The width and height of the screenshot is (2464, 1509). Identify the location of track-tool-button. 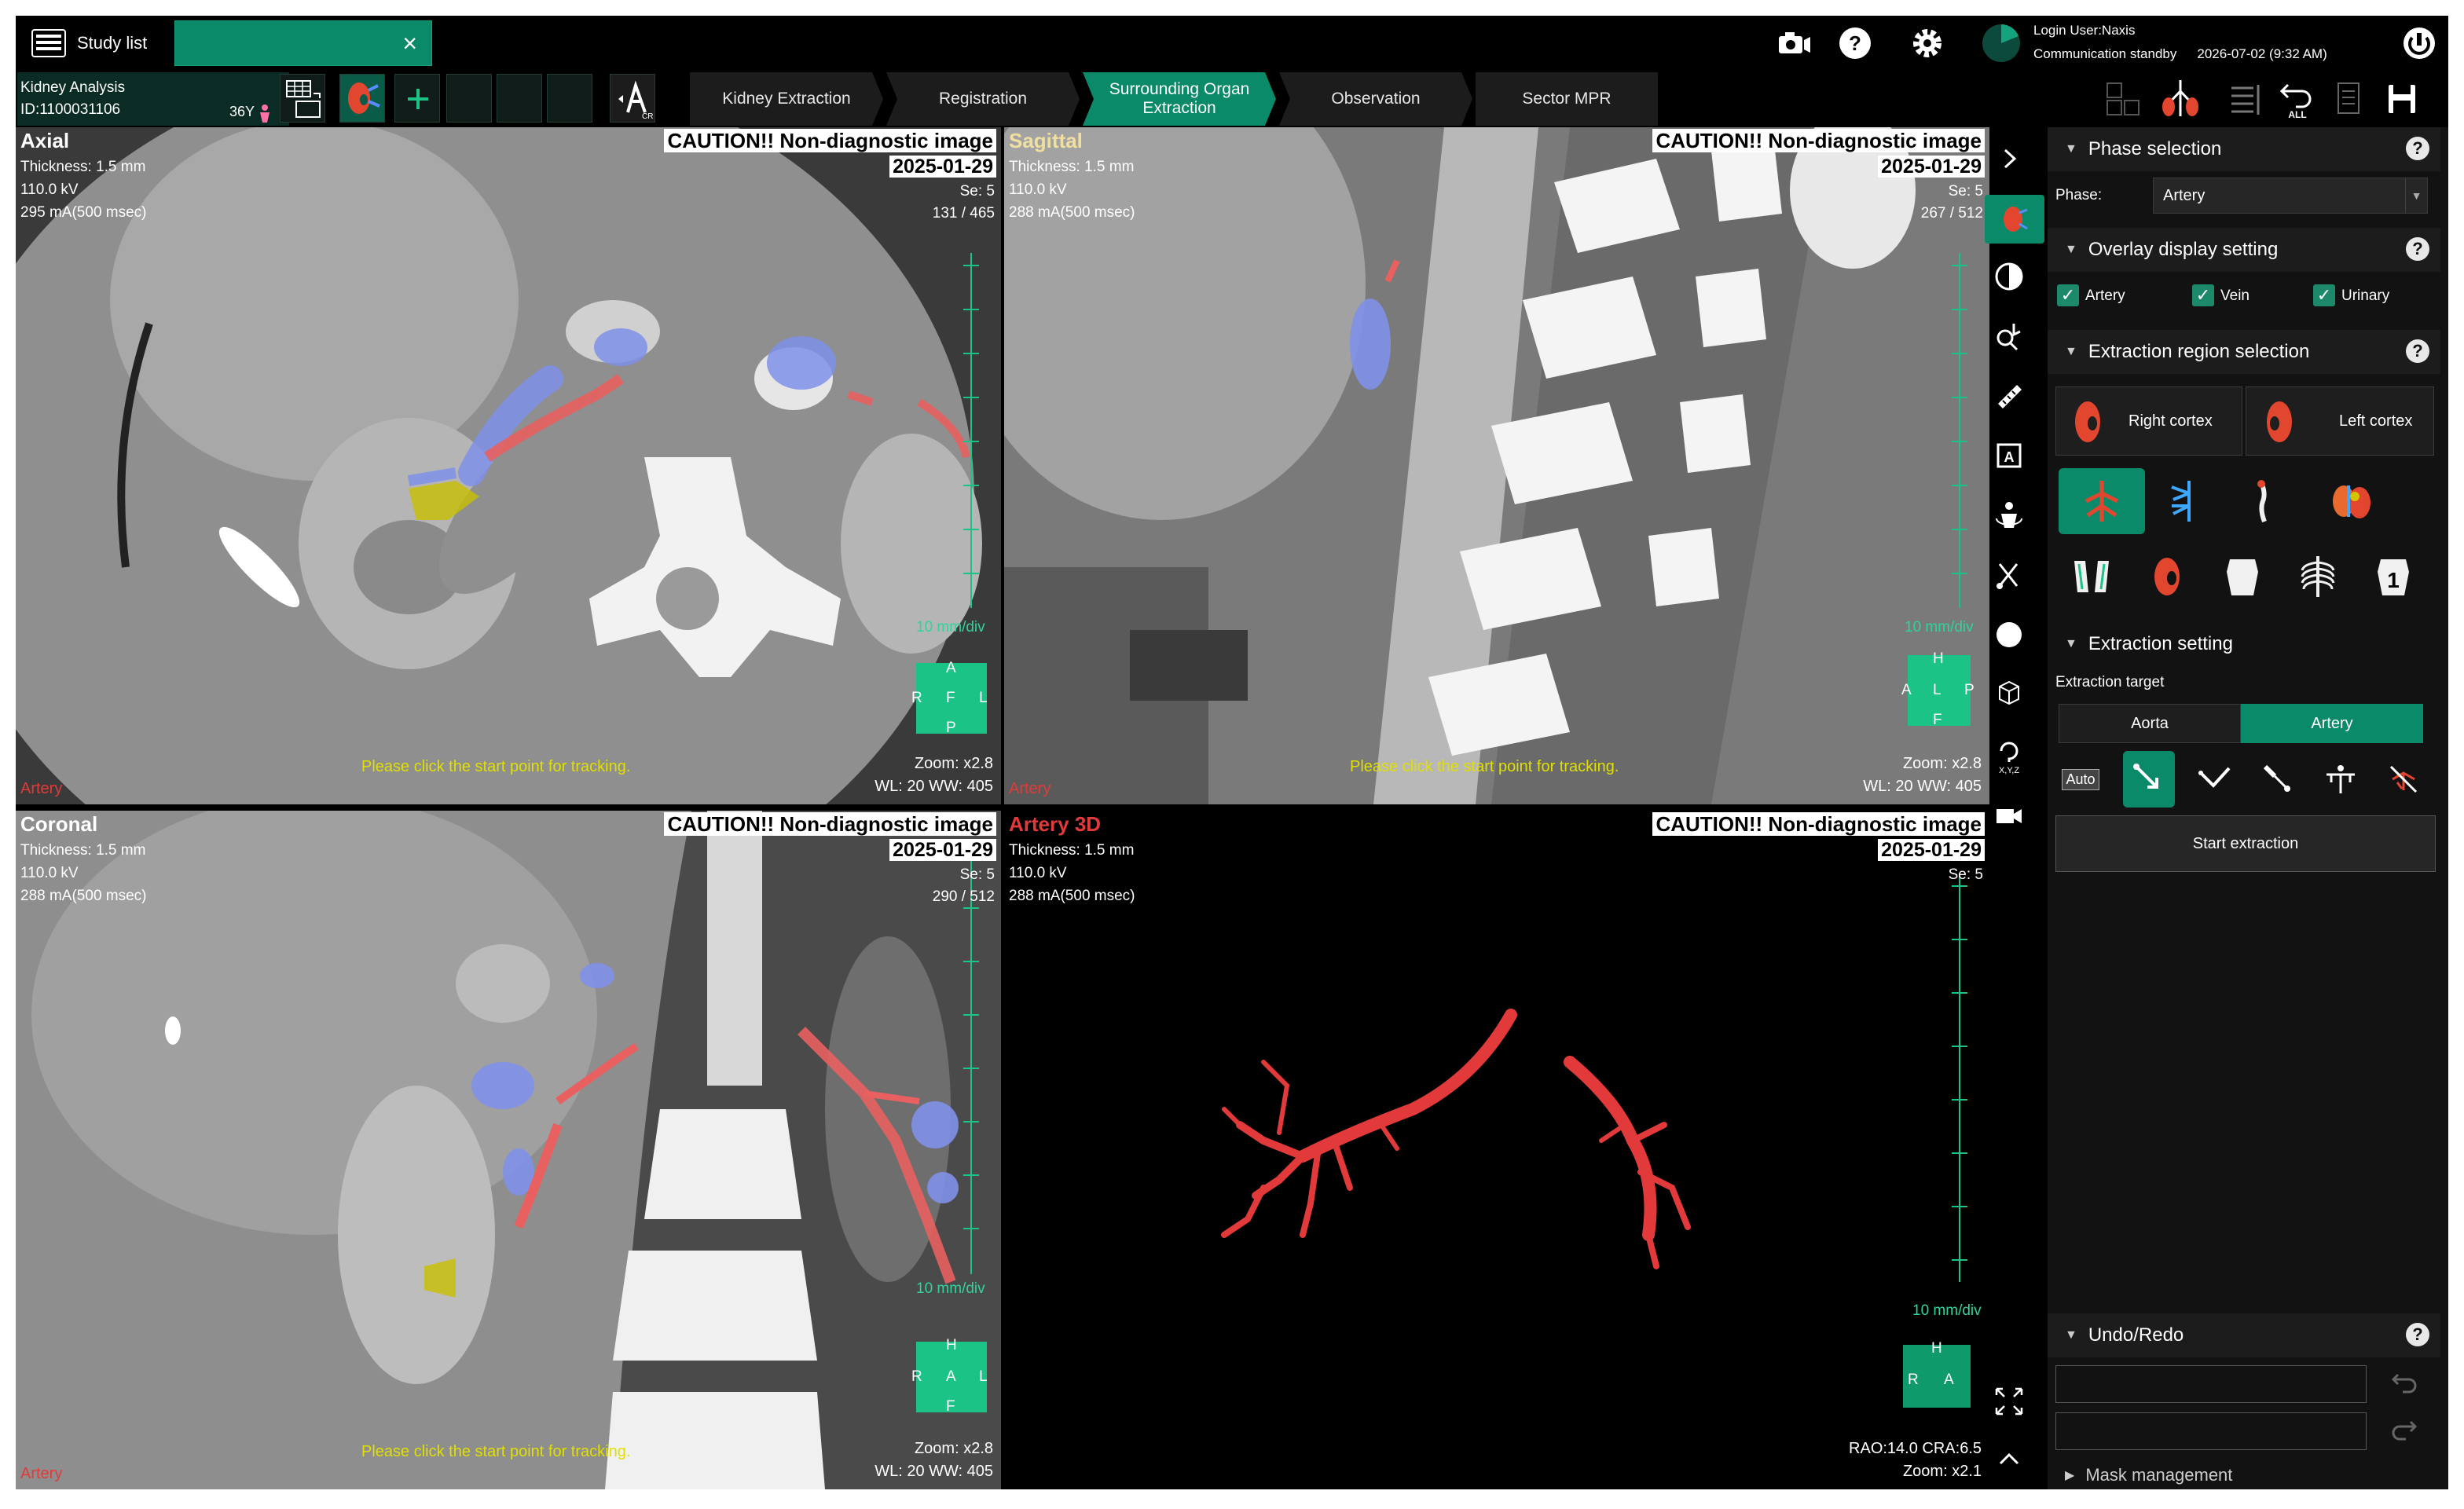
(2149, 779).